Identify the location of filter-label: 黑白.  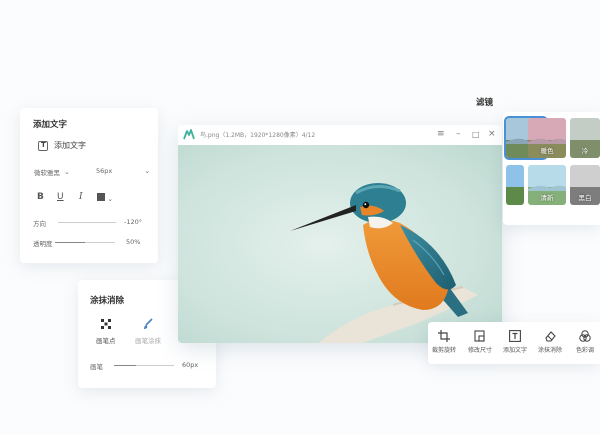
(585, 198).